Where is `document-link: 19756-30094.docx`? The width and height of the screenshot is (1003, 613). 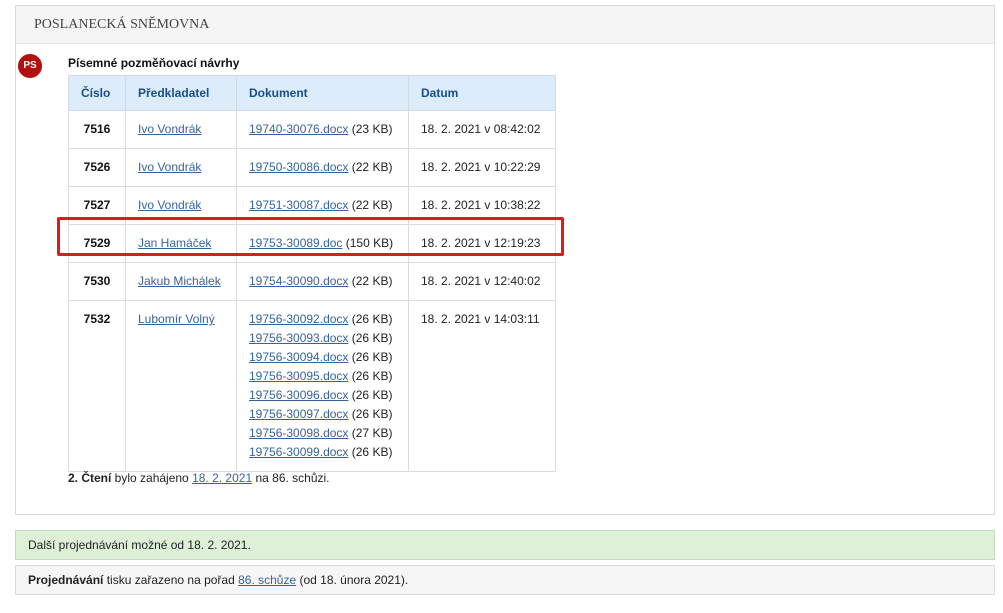
document-link: 19756-30094.docx is located at coordinates (298, 357).